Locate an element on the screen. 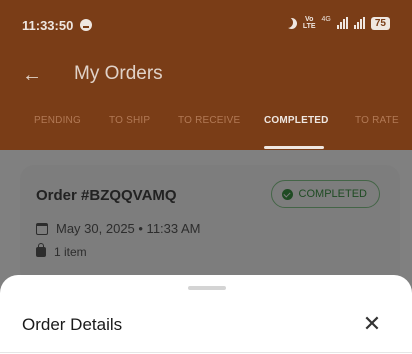 This screenshot has width=412, height=354. order-id: Order #BZQQVAMQ is located at coordinates (106, 195).